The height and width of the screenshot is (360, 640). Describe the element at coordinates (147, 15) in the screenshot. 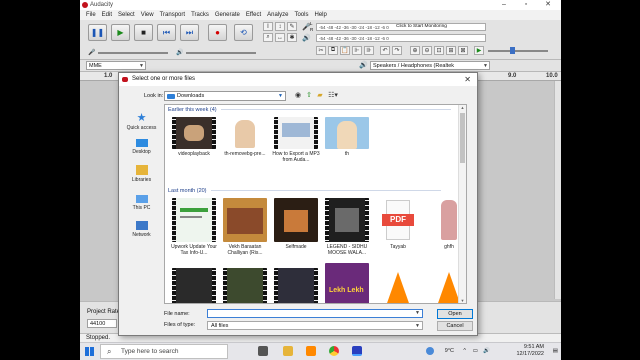

I see `menu-view: View` at that location.